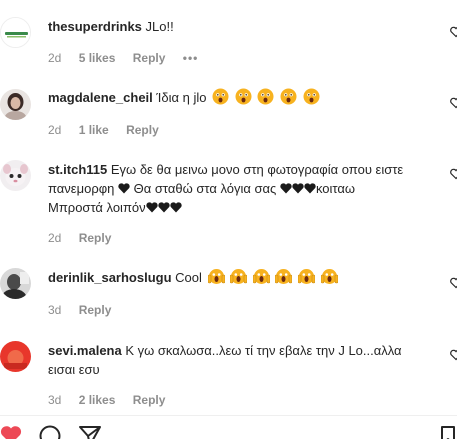 This screenshot has height=439, width=457. I want to click on comment-meta: 2d Reply, so click(86, 238).